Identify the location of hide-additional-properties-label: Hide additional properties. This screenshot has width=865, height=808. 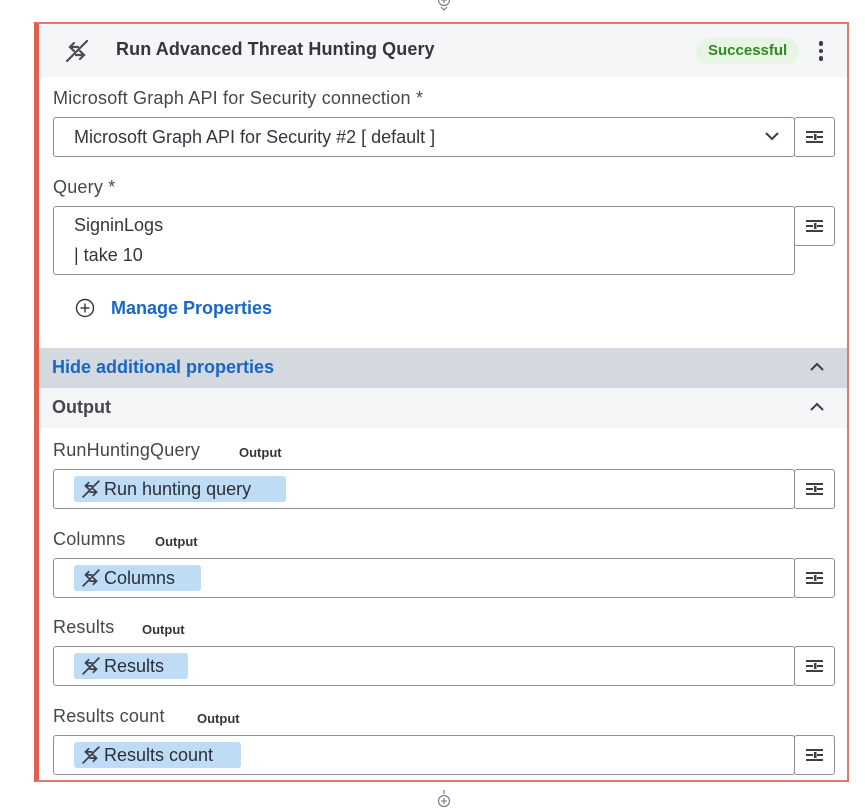
(163, 367).